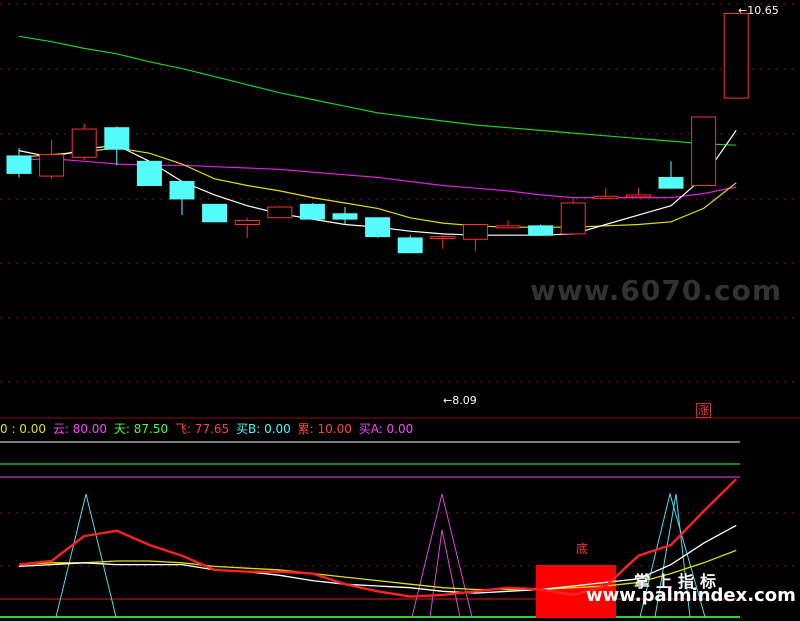  Describe the element at coordinates (377, 178) in the screenshot. I see `ma-mid-line` at that location.